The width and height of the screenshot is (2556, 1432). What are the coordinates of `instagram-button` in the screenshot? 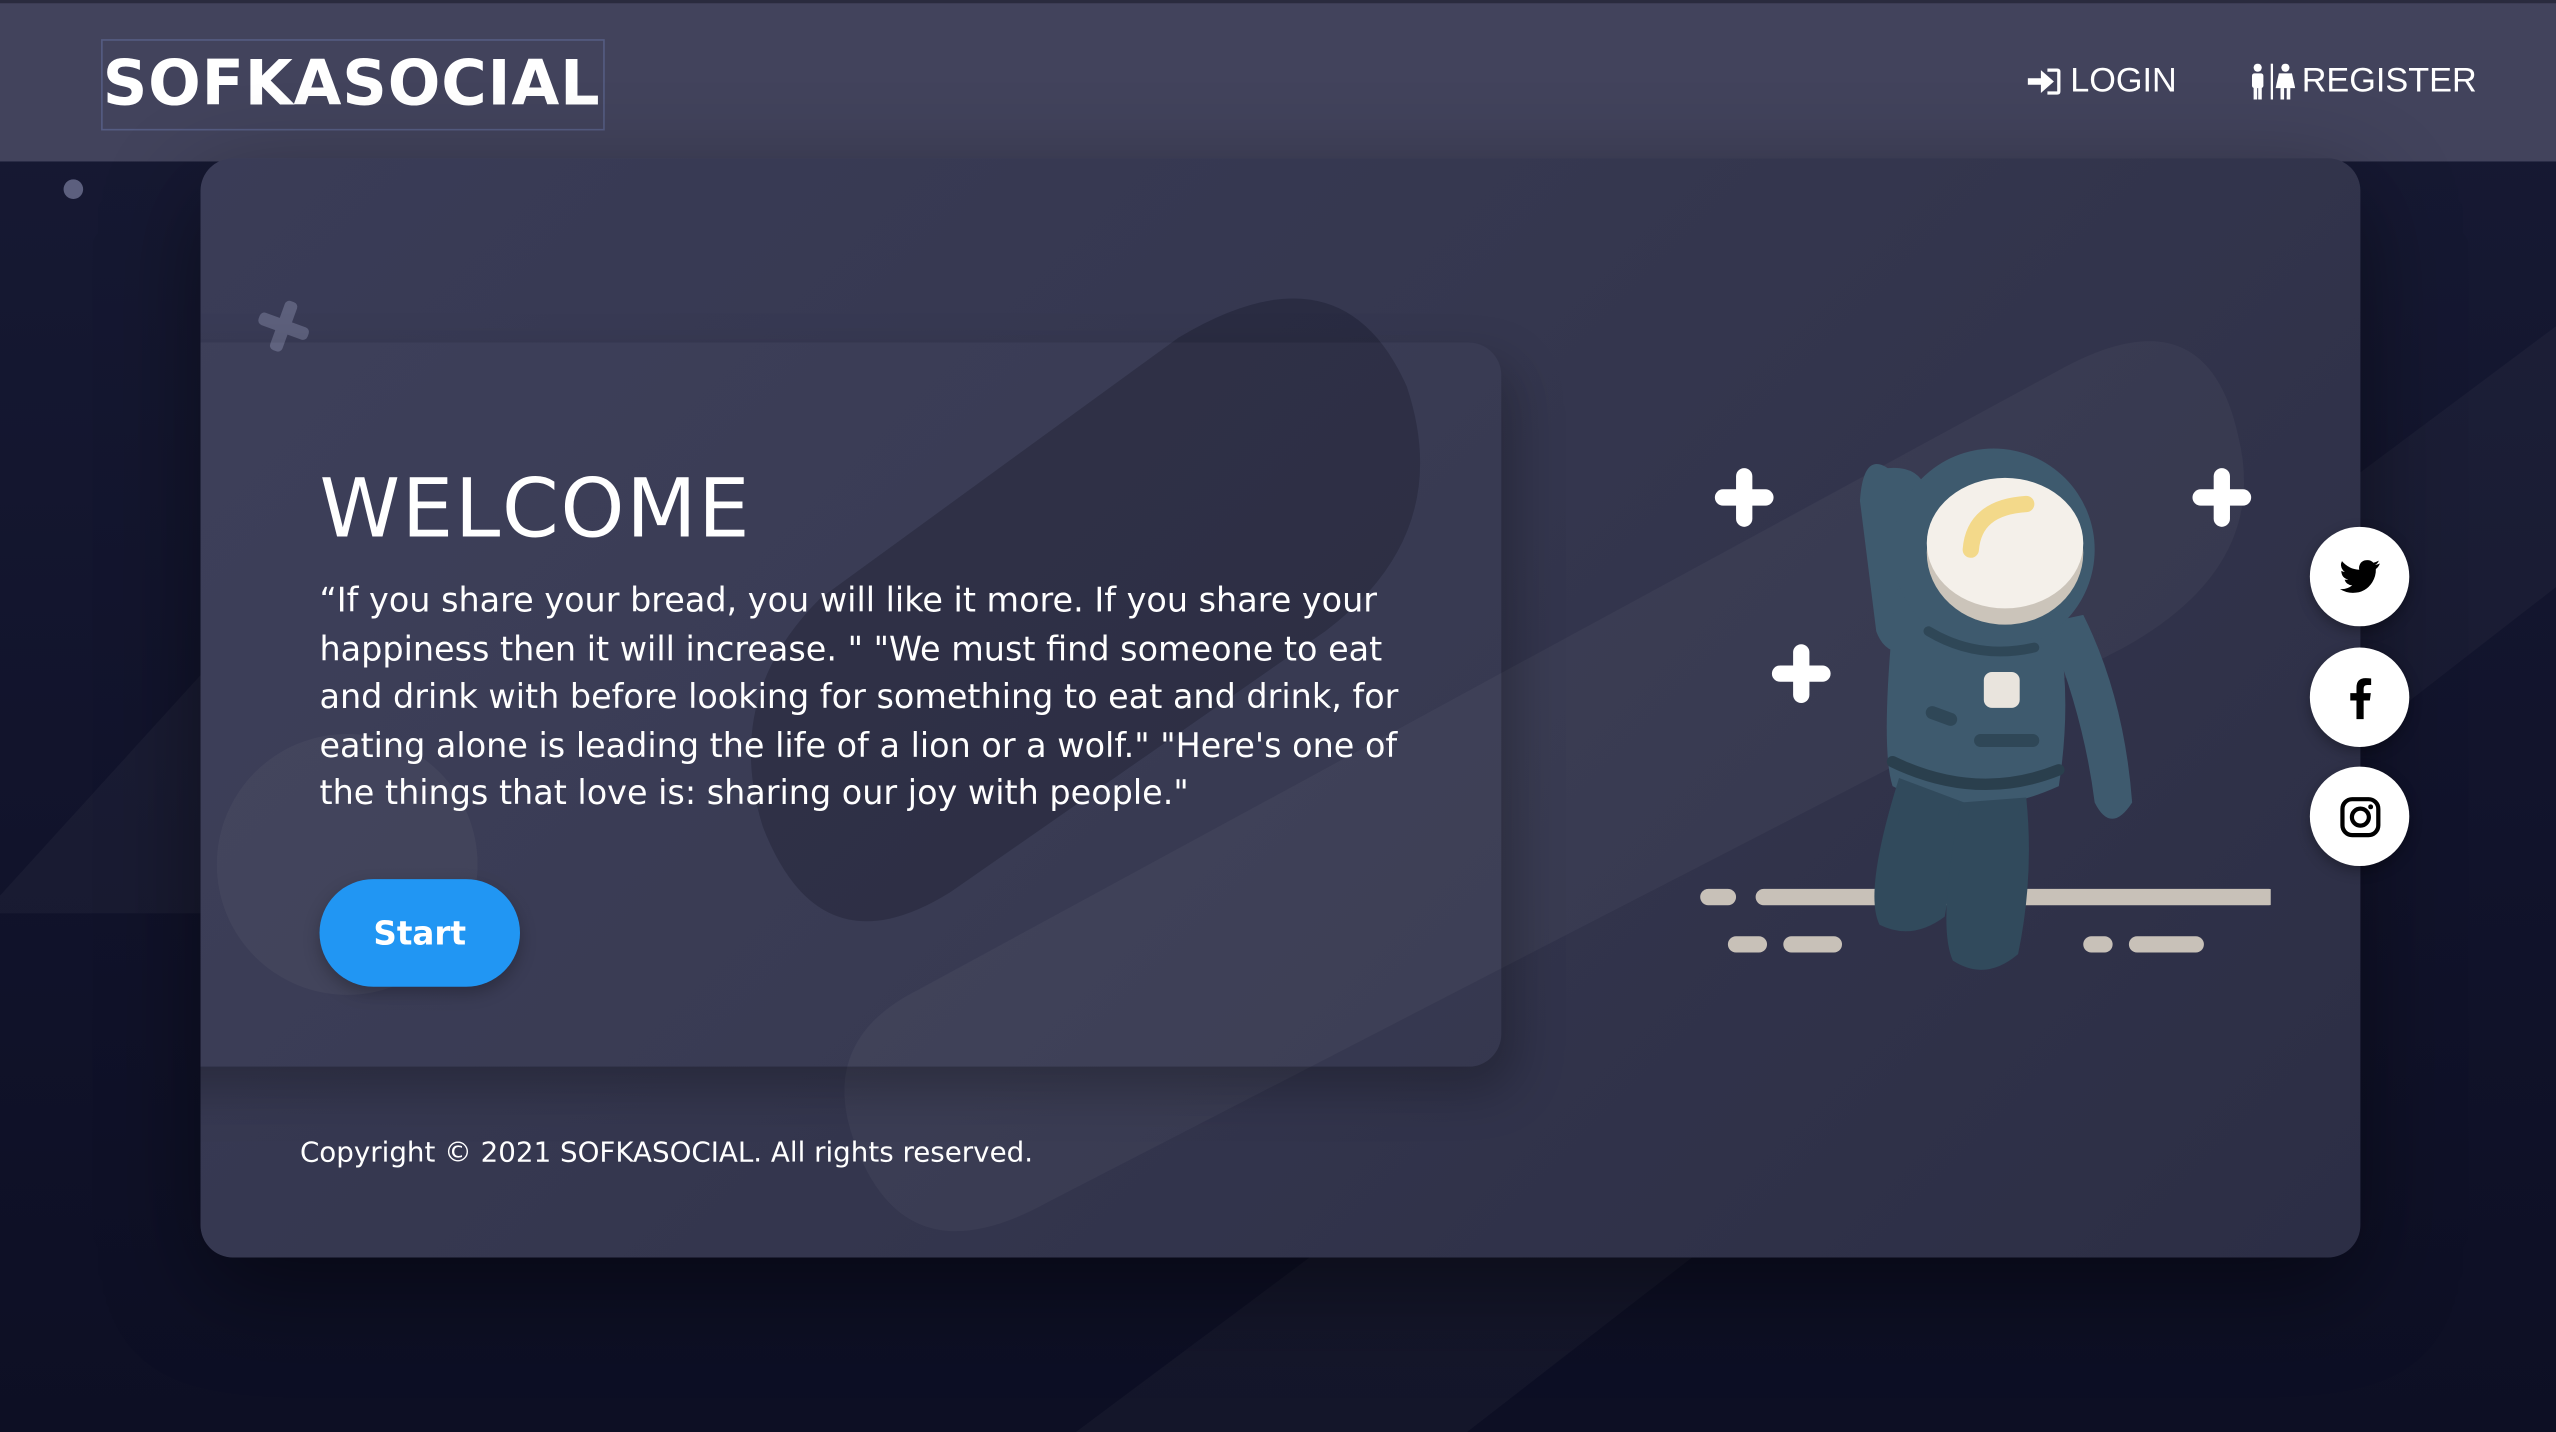 It's located at (2359, 816).